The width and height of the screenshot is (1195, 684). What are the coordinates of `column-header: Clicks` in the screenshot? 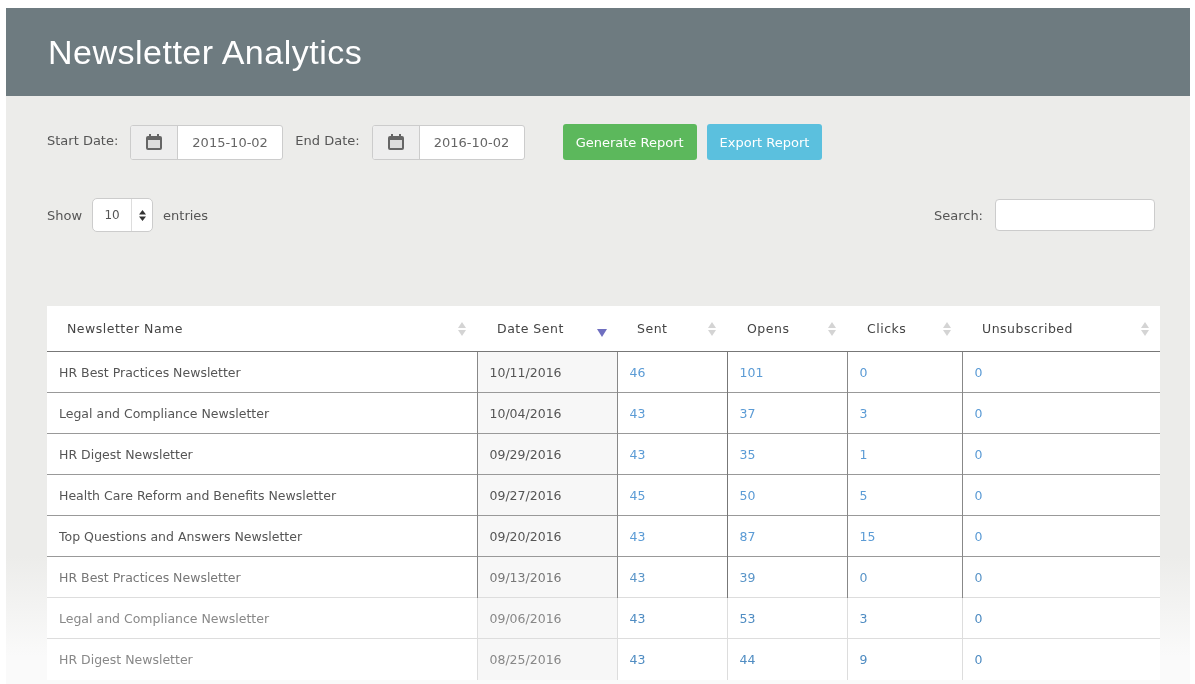 It's located at (904, 329).